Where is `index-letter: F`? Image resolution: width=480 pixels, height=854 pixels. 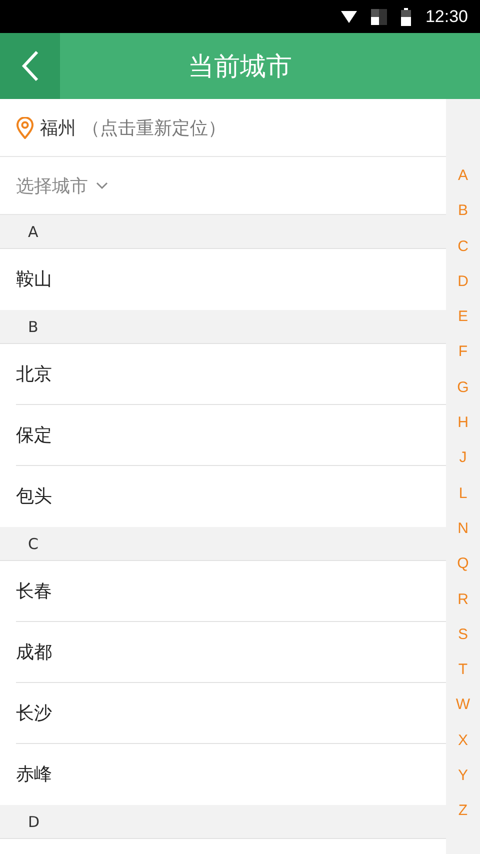
index-letter: F is located at coordinates (463, 361).